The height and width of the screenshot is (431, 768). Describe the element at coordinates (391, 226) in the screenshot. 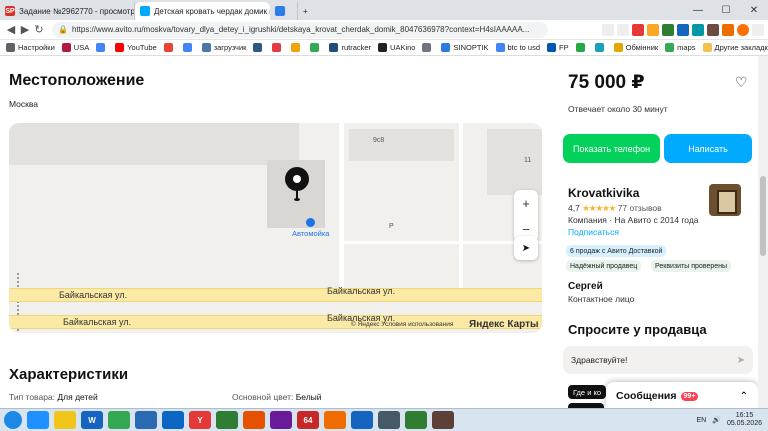

I see `parking-label: P` at that location.